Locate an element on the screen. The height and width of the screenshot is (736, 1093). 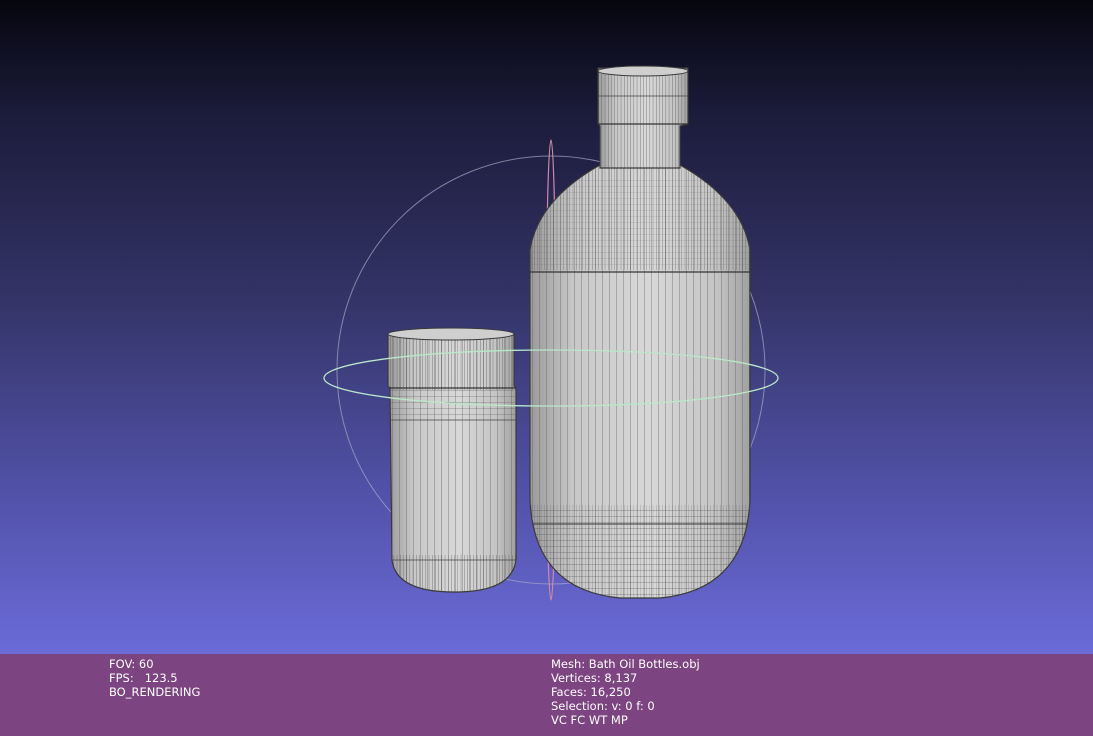
render-info: FOV: 60 FPS: 123.5 BO_RENDERING is located at coordinates (154, 678).